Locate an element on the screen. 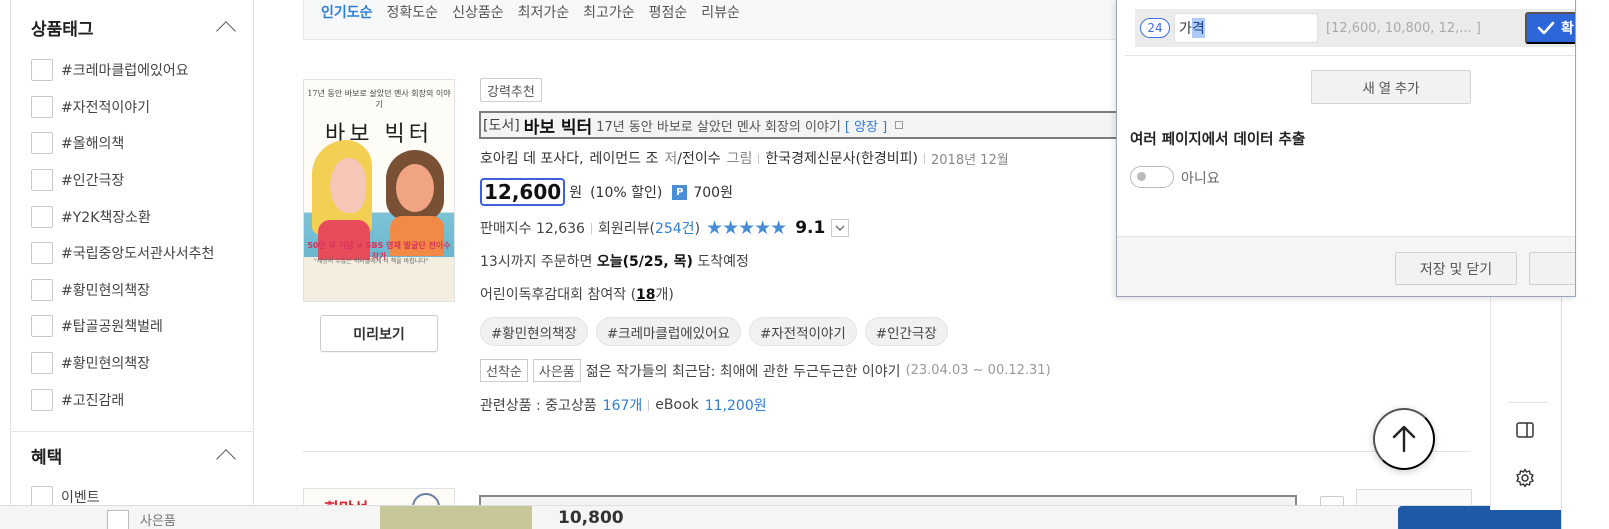 The image size is (1609, 529). sort-reviews: 리뷰순 is located at coordinates (720, 12).